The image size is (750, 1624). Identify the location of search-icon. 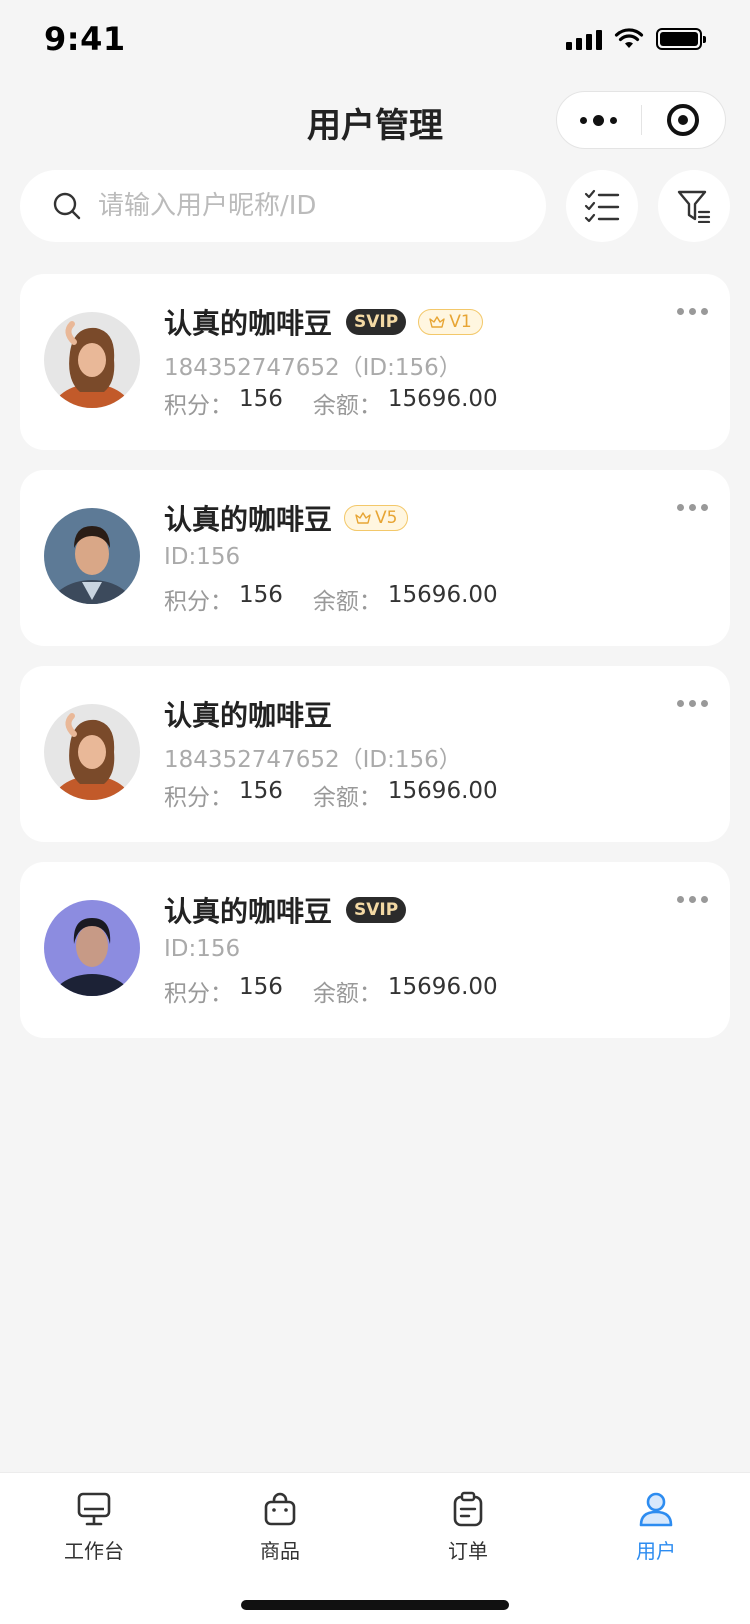
(67, 206).